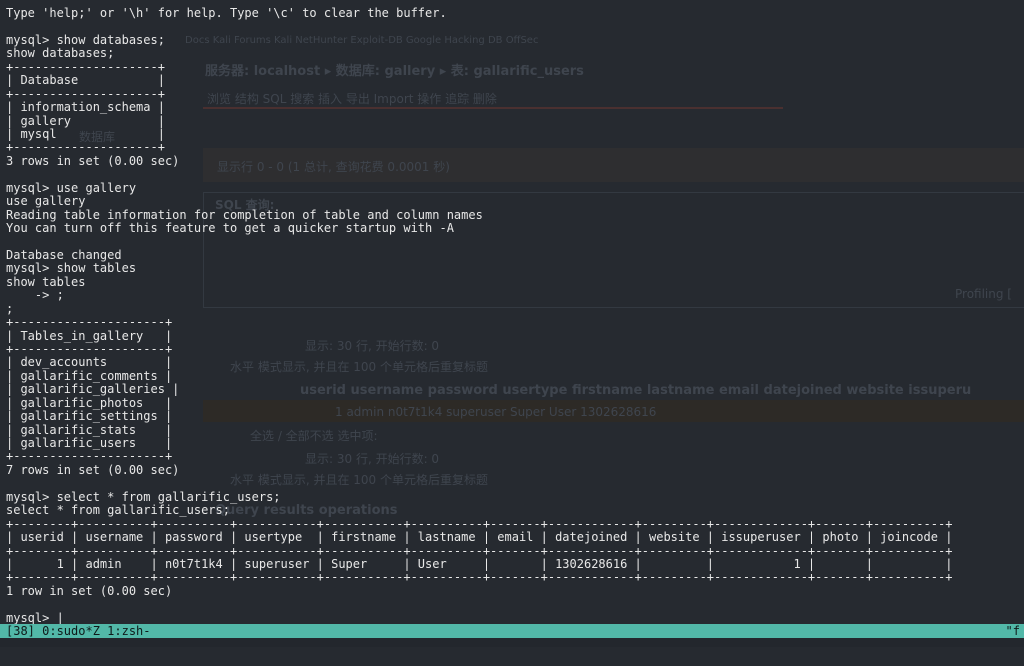  I want to click on terminal-line: 1 row in set (0.00 sec), so click(89, 590).